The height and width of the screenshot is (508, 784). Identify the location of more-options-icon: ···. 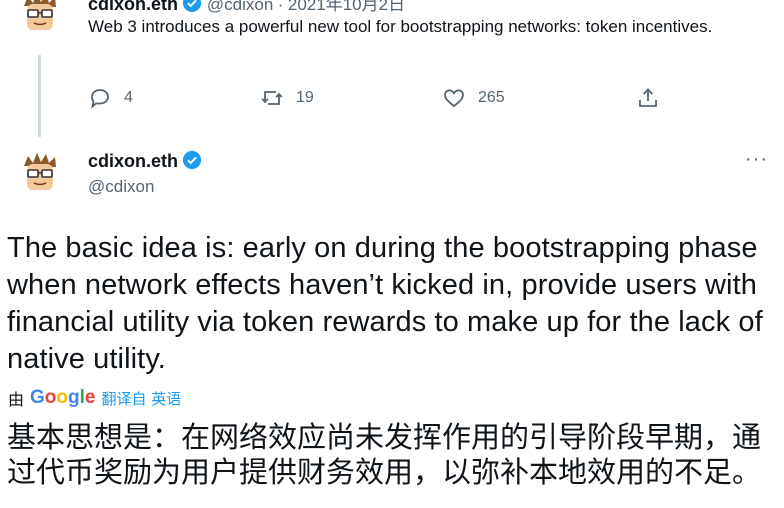
(756, 159).